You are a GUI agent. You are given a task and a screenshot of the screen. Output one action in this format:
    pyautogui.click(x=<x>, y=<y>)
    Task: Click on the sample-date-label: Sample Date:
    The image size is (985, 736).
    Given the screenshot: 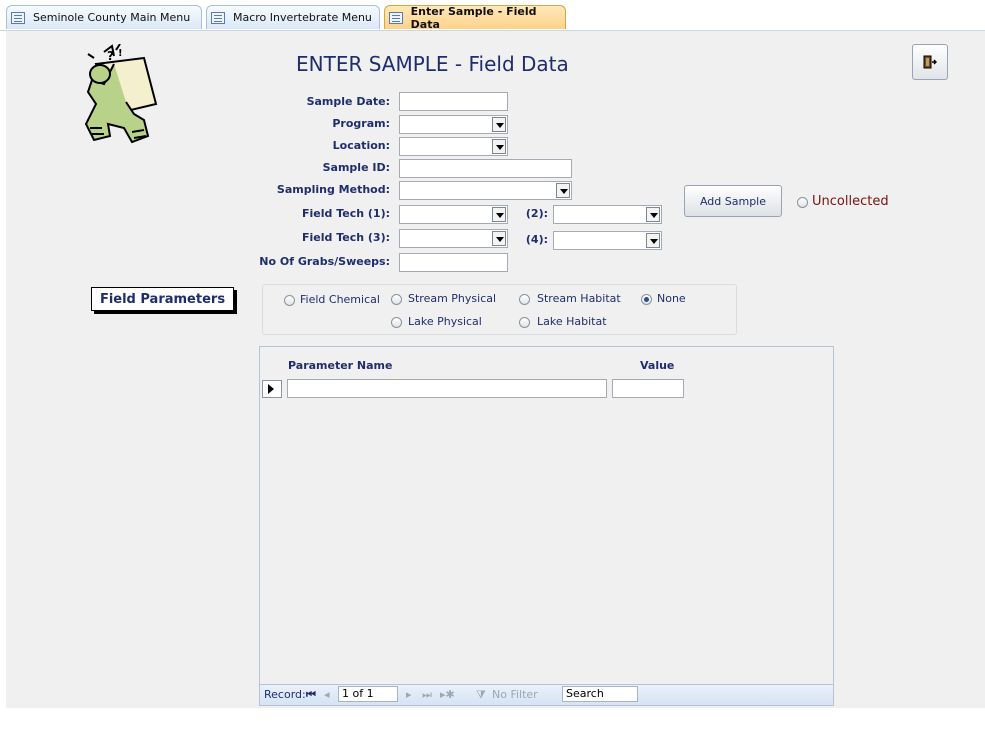 What is the action you would take?
    pyautogui.click(x=348, y=101)
    